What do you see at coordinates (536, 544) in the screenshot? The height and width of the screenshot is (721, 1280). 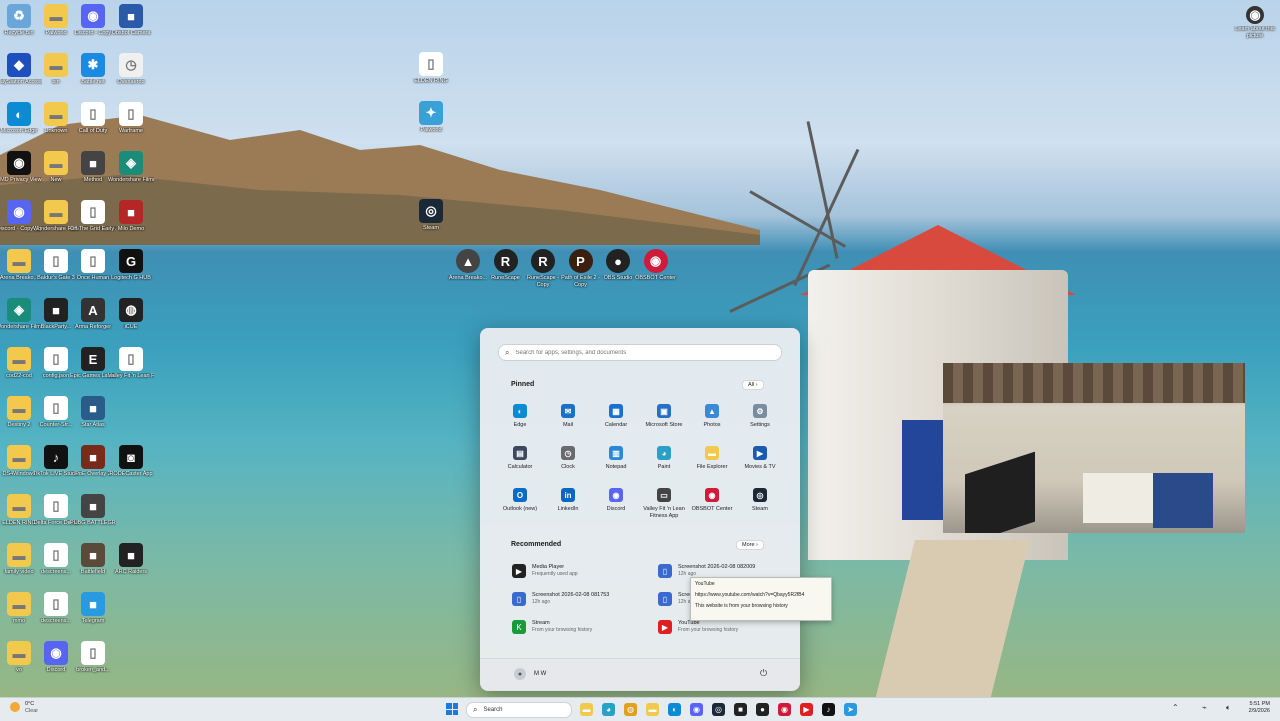 I see `recommended-title: Recommended` at bounding box center [536, 544].